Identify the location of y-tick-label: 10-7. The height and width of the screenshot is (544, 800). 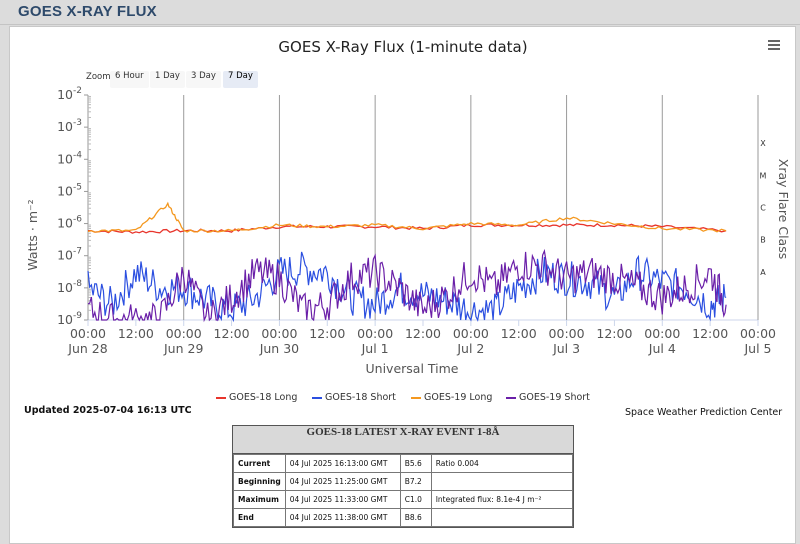
(69, 255).